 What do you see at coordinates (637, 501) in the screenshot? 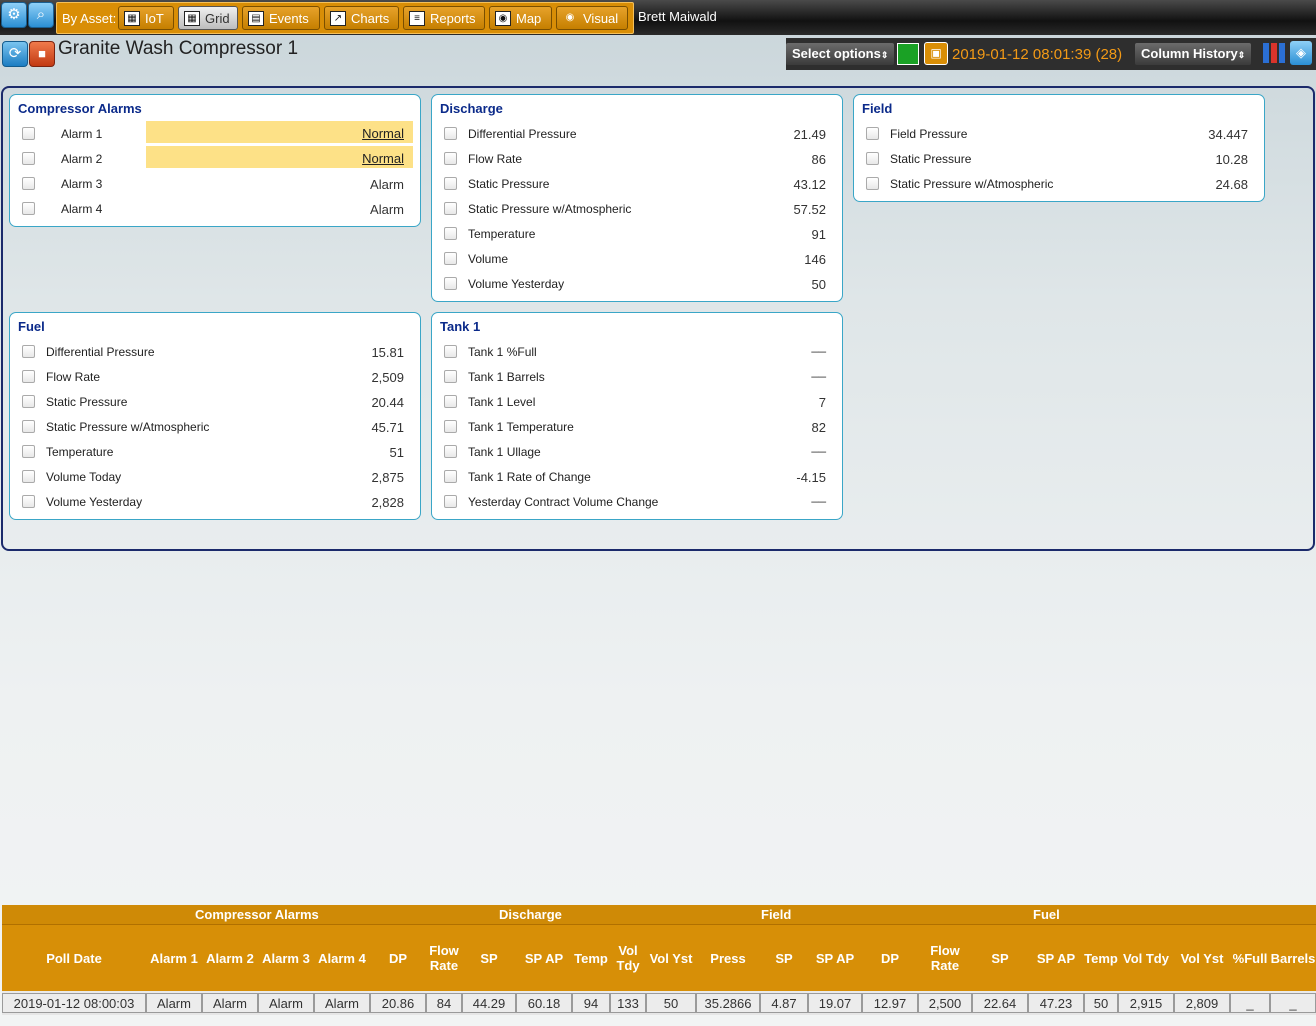
I see `list-item: Yesterday Contract Volume Change __` at bounding box center [637, 501].